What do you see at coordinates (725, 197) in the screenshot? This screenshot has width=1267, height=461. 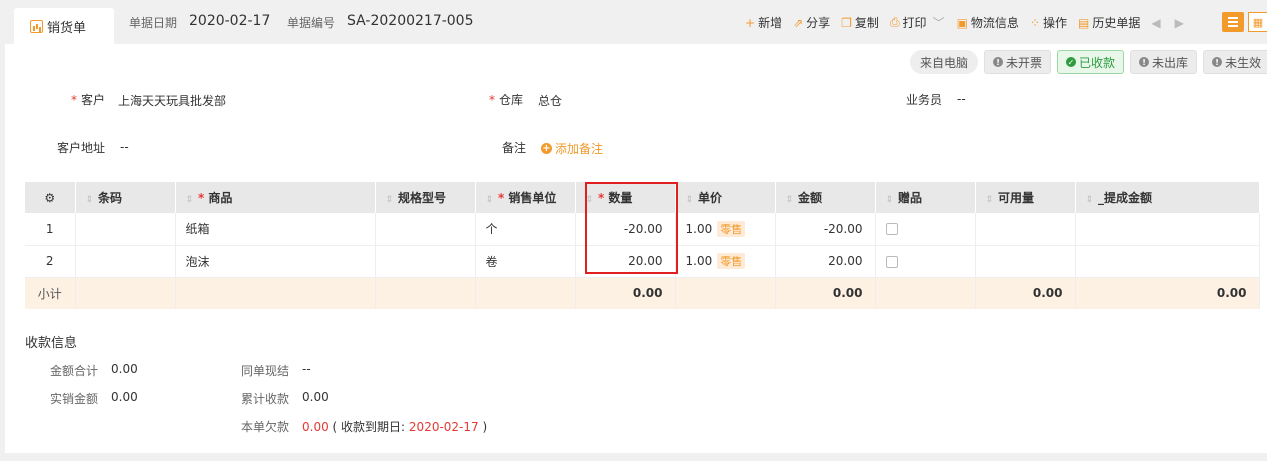 I see `col-price: ⇕ 单价` at bounding box center [725, 197].